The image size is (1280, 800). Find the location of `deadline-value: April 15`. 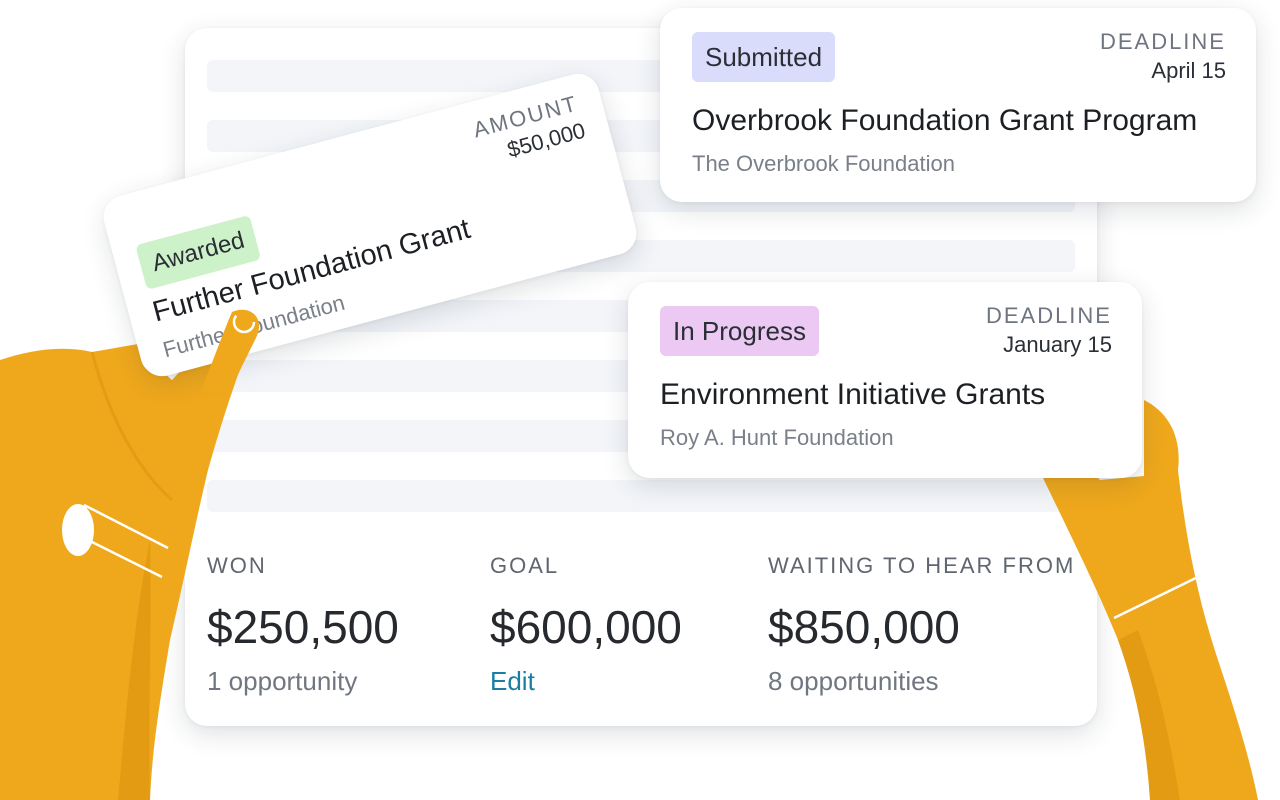

deadline-value: April 15 is located at coordinates (1188, 70).